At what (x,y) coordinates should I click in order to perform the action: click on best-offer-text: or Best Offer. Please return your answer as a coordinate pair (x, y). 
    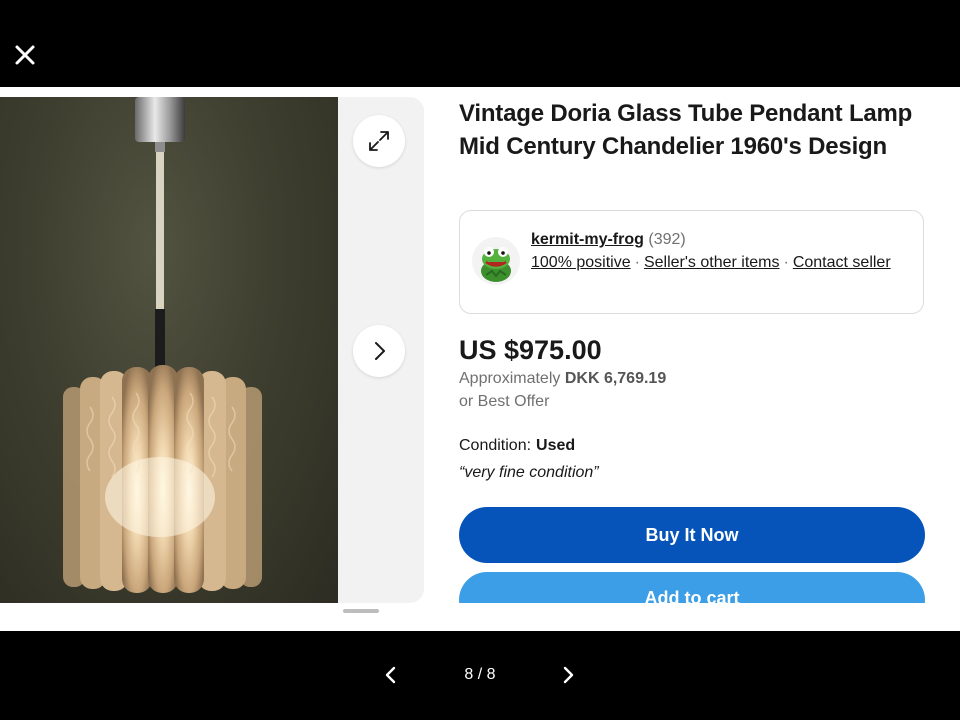
    Looking at the image, I should click on (504, 401).